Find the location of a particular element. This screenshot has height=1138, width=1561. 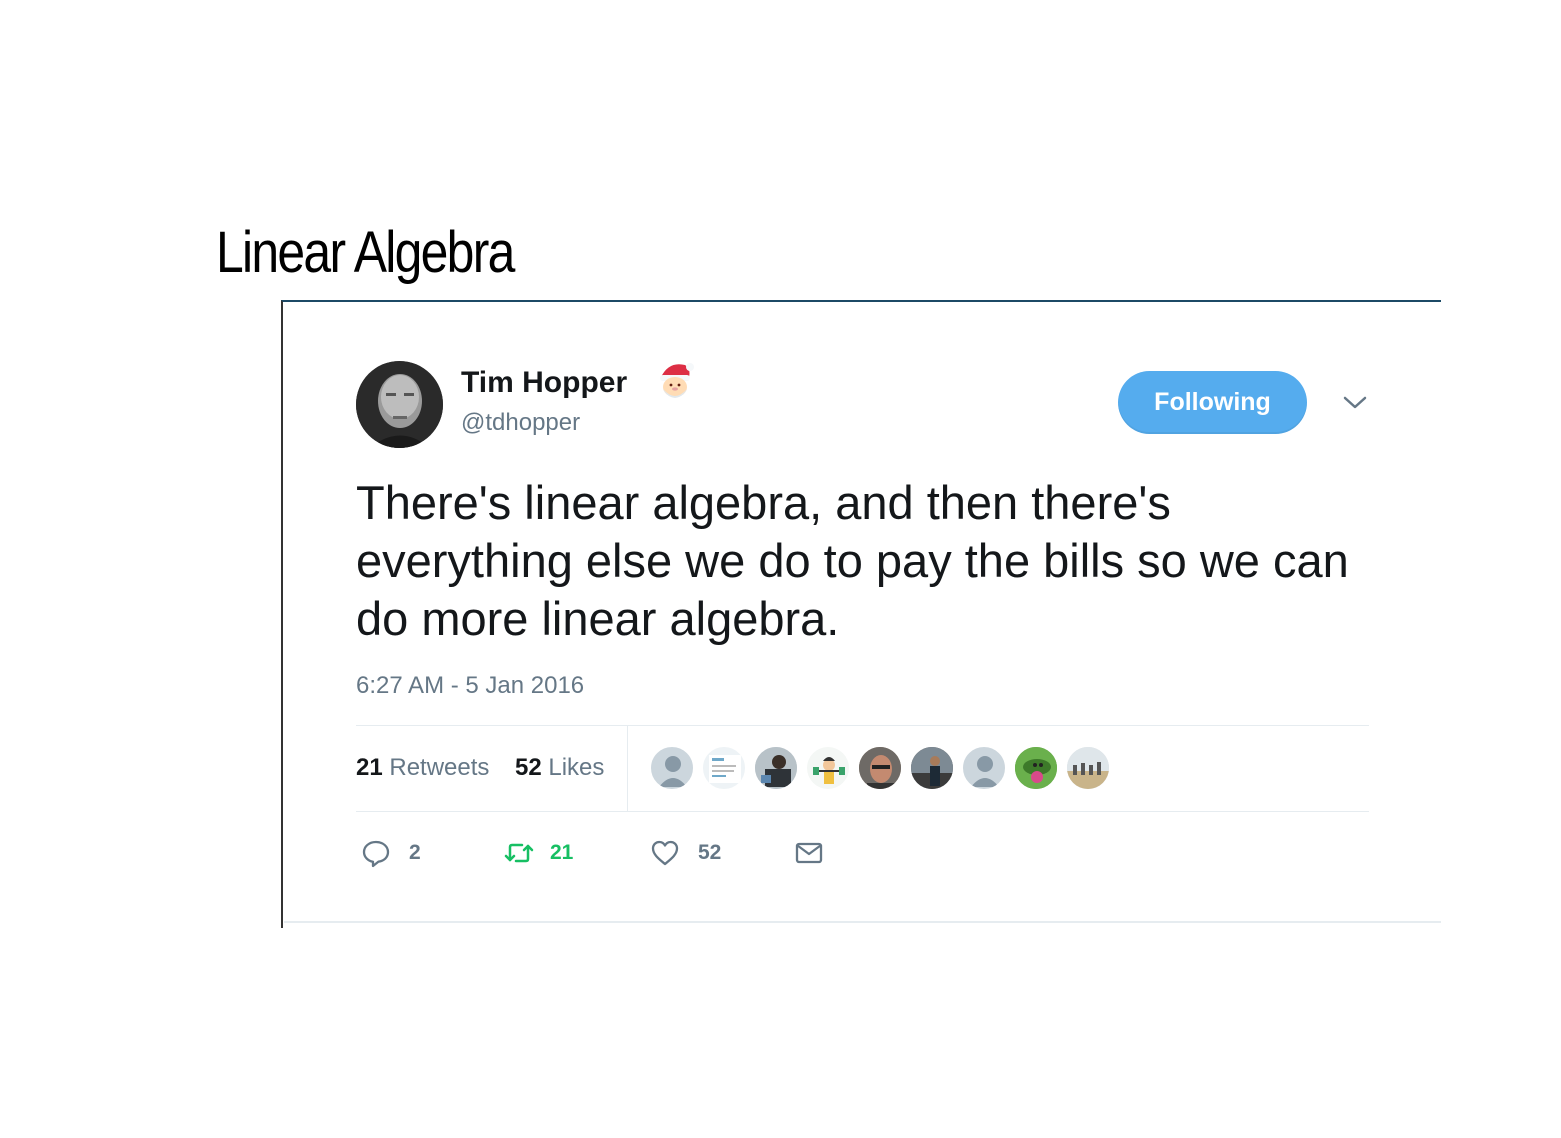

tweet-timestamp: 6:27 AM - 5 Jan 2016 is located at coordinates (470, 686).